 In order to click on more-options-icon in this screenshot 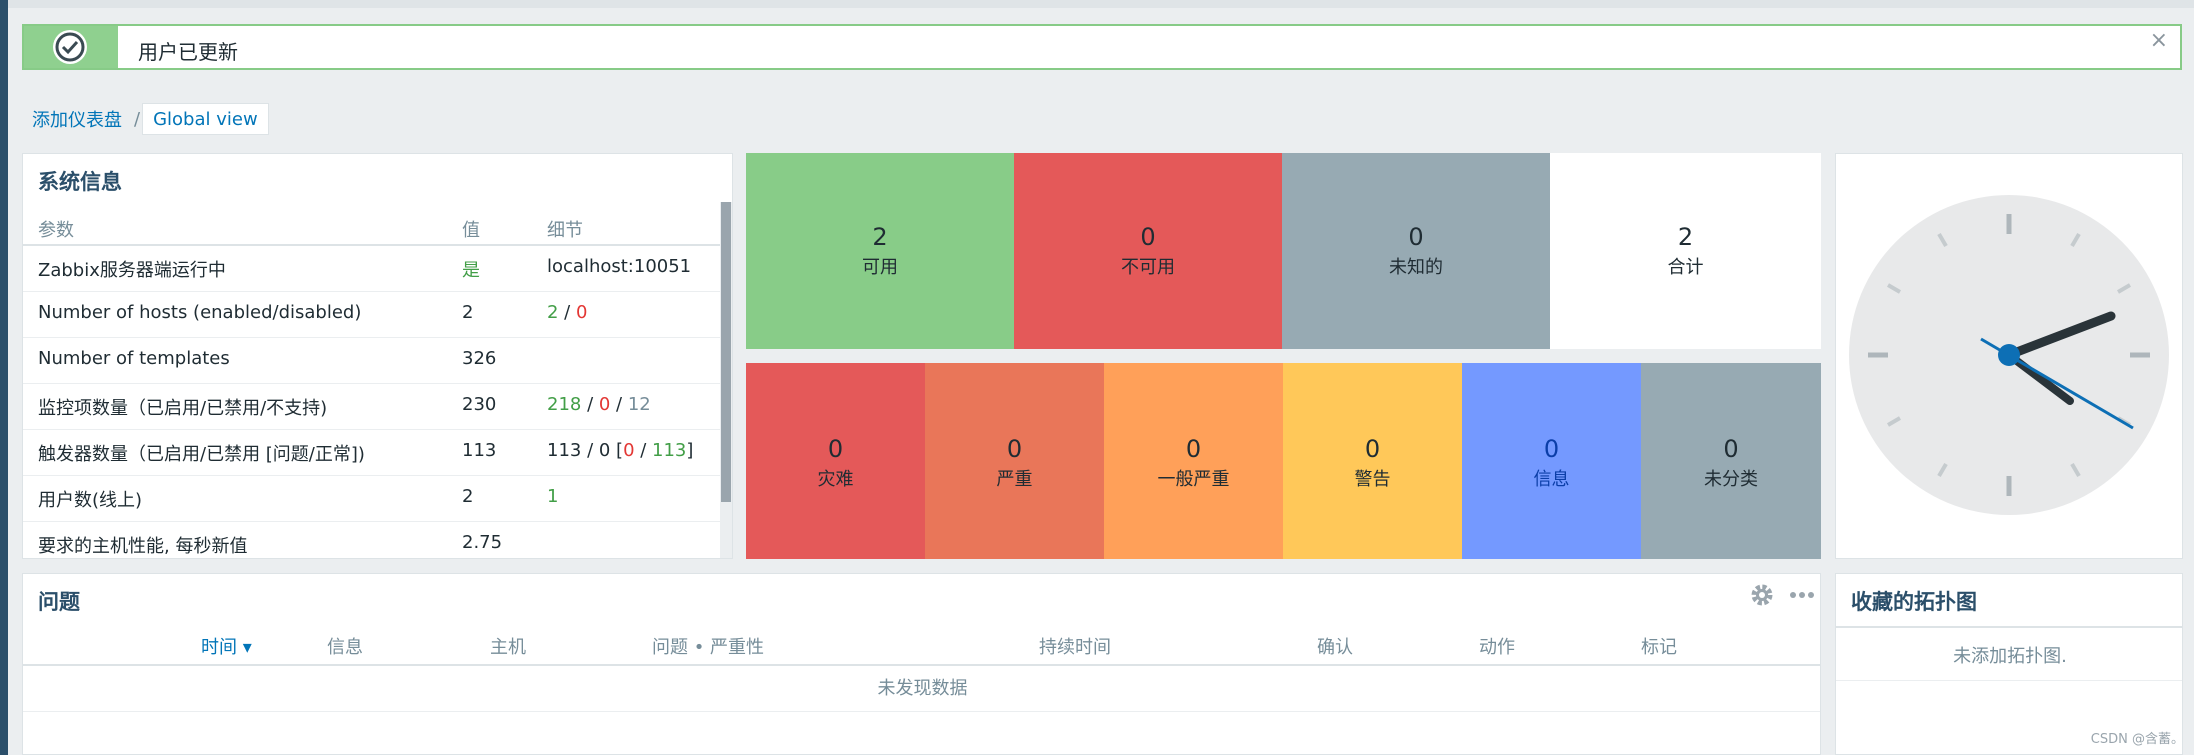, I will do `click(1802, 595)`.